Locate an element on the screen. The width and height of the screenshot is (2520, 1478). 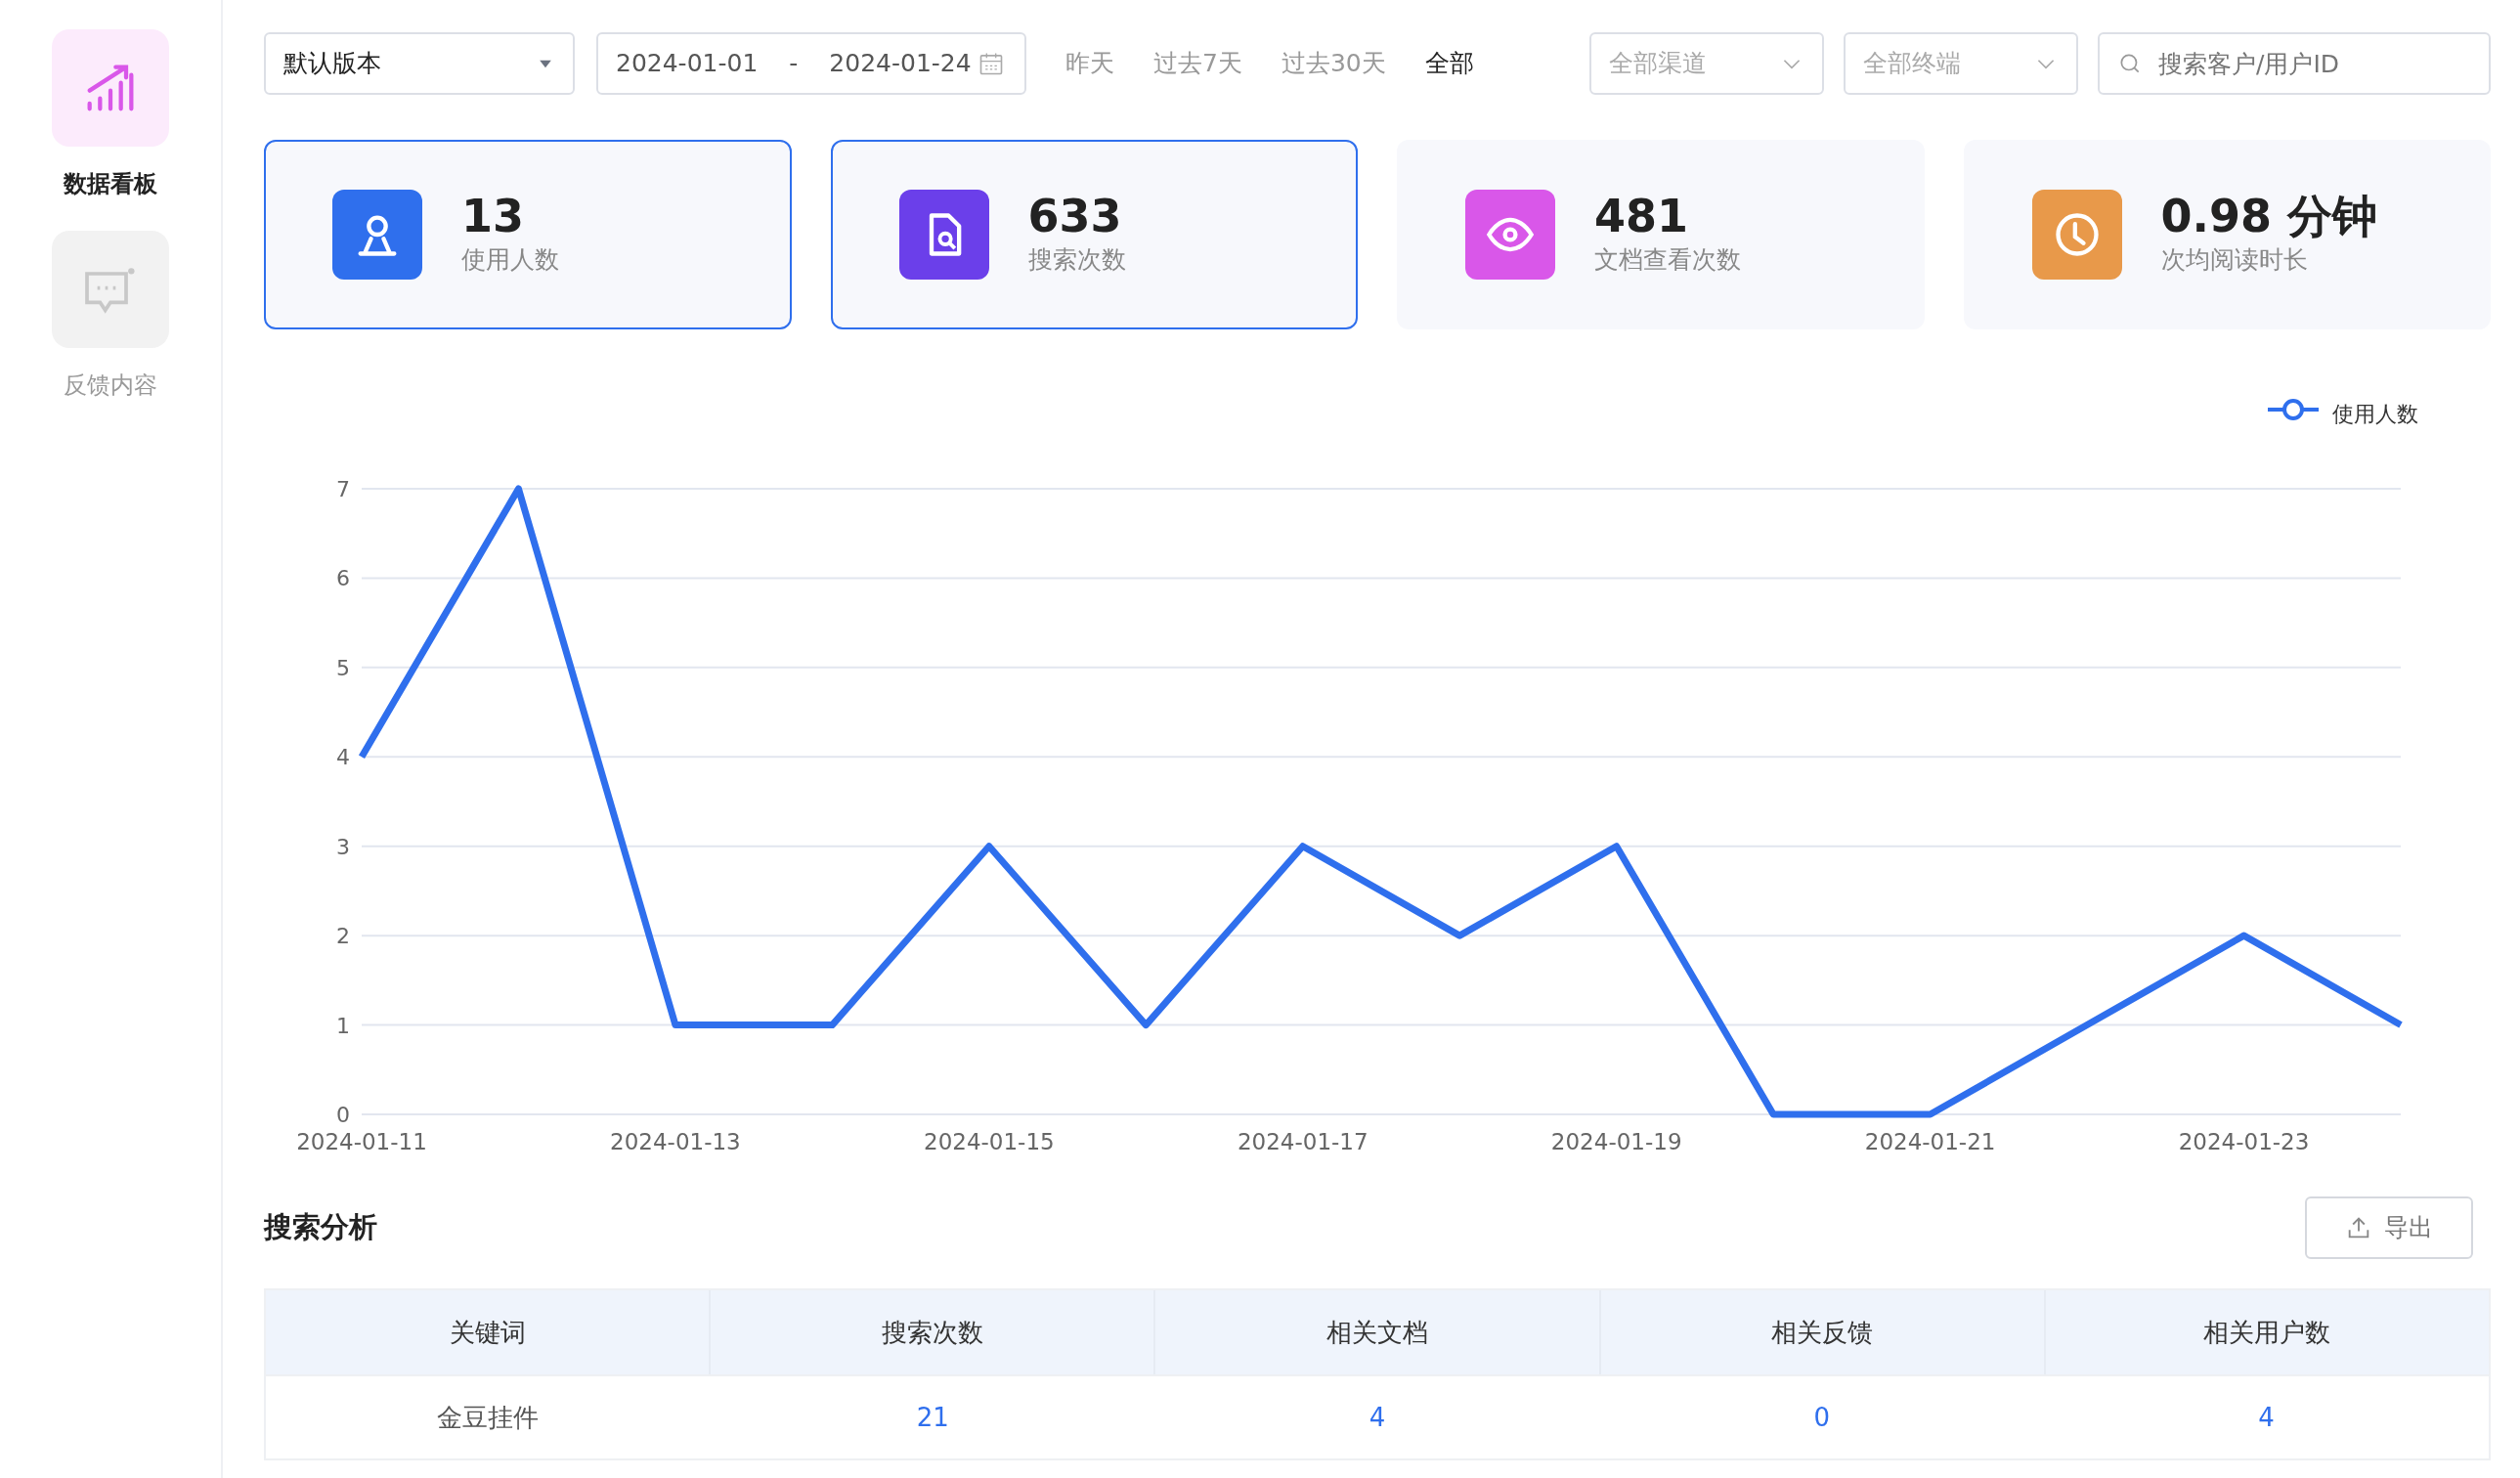
section-title: 搜索分析 is located at coordinates (320, 1227).